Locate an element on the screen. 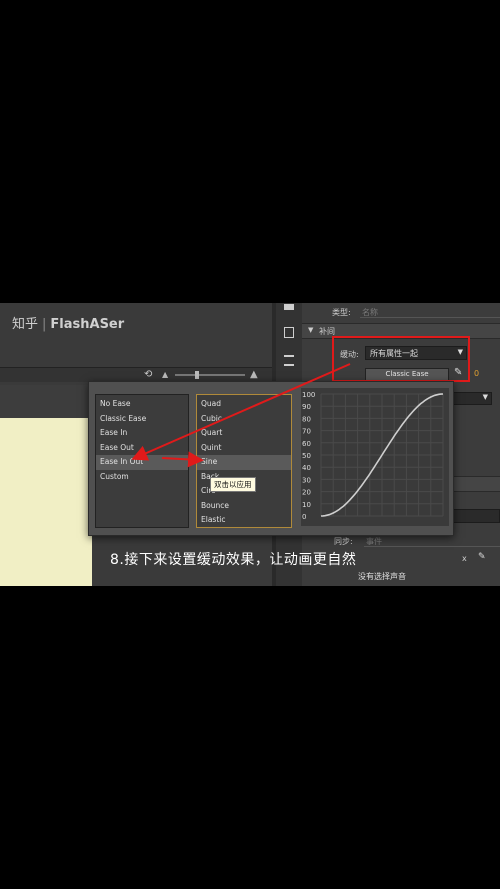 The width and height of the screenshot is (500, 889). arrow-to-sine is located at coordinates (182, 459).